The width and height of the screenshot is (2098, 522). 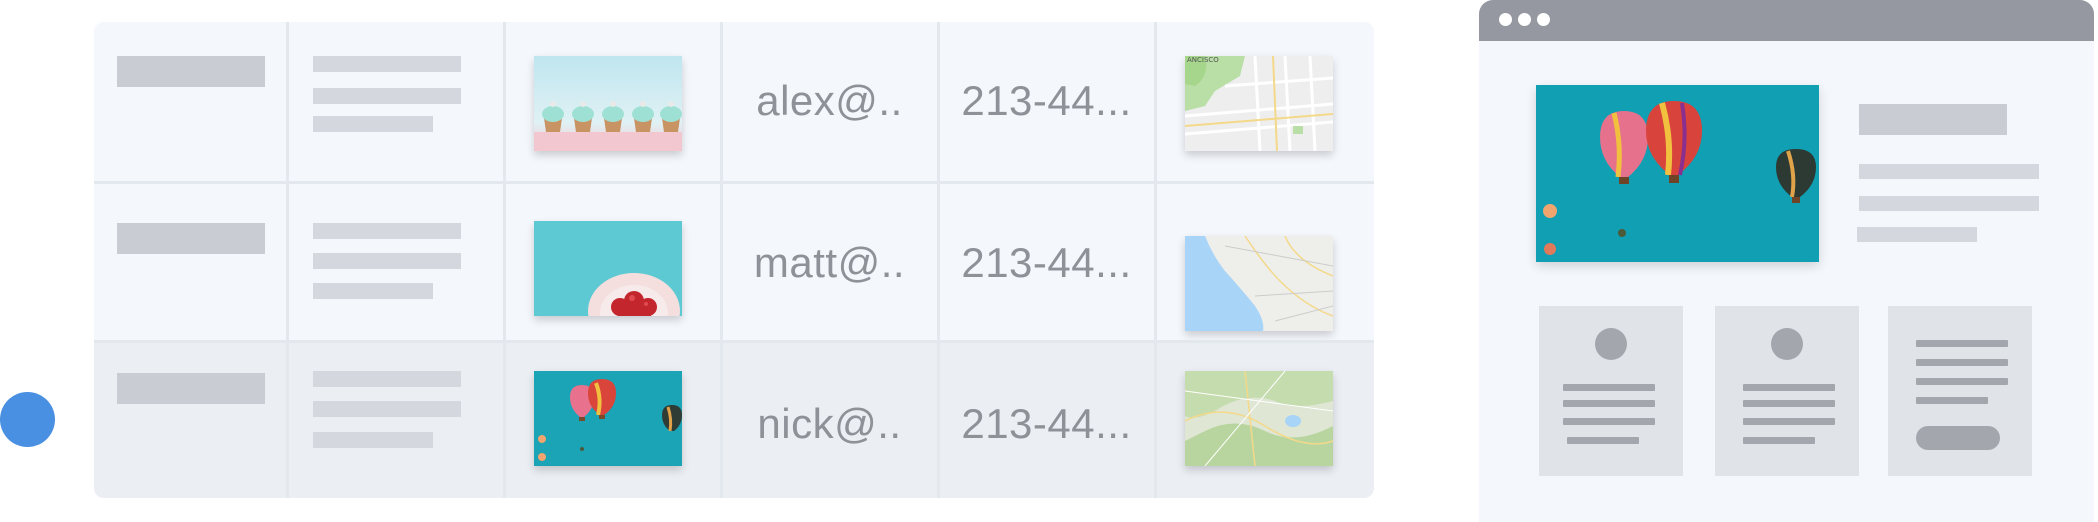 I want to click on balloons-photo, so click(x=608, y=418).